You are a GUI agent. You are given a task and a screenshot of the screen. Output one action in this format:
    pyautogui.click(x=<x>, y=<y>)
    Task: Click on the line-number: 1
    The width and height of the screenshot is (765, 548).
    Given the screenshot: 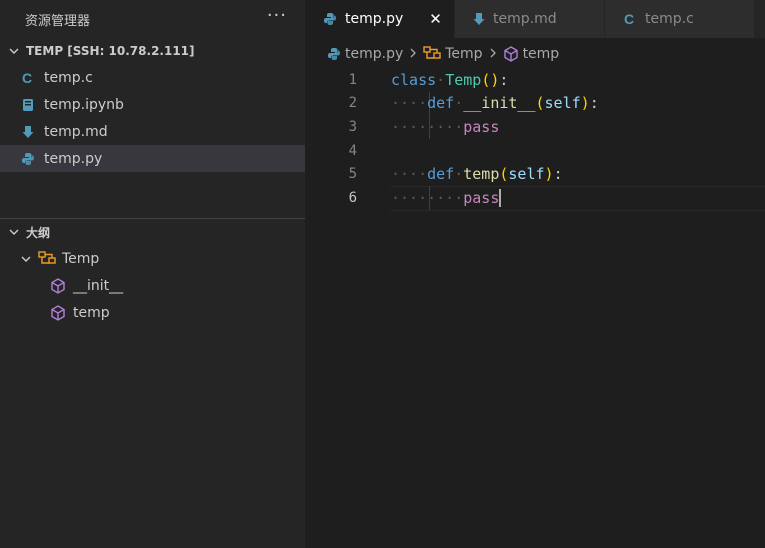 What is the action you would take?
    pyautogui.click(x=352, y=79)
    